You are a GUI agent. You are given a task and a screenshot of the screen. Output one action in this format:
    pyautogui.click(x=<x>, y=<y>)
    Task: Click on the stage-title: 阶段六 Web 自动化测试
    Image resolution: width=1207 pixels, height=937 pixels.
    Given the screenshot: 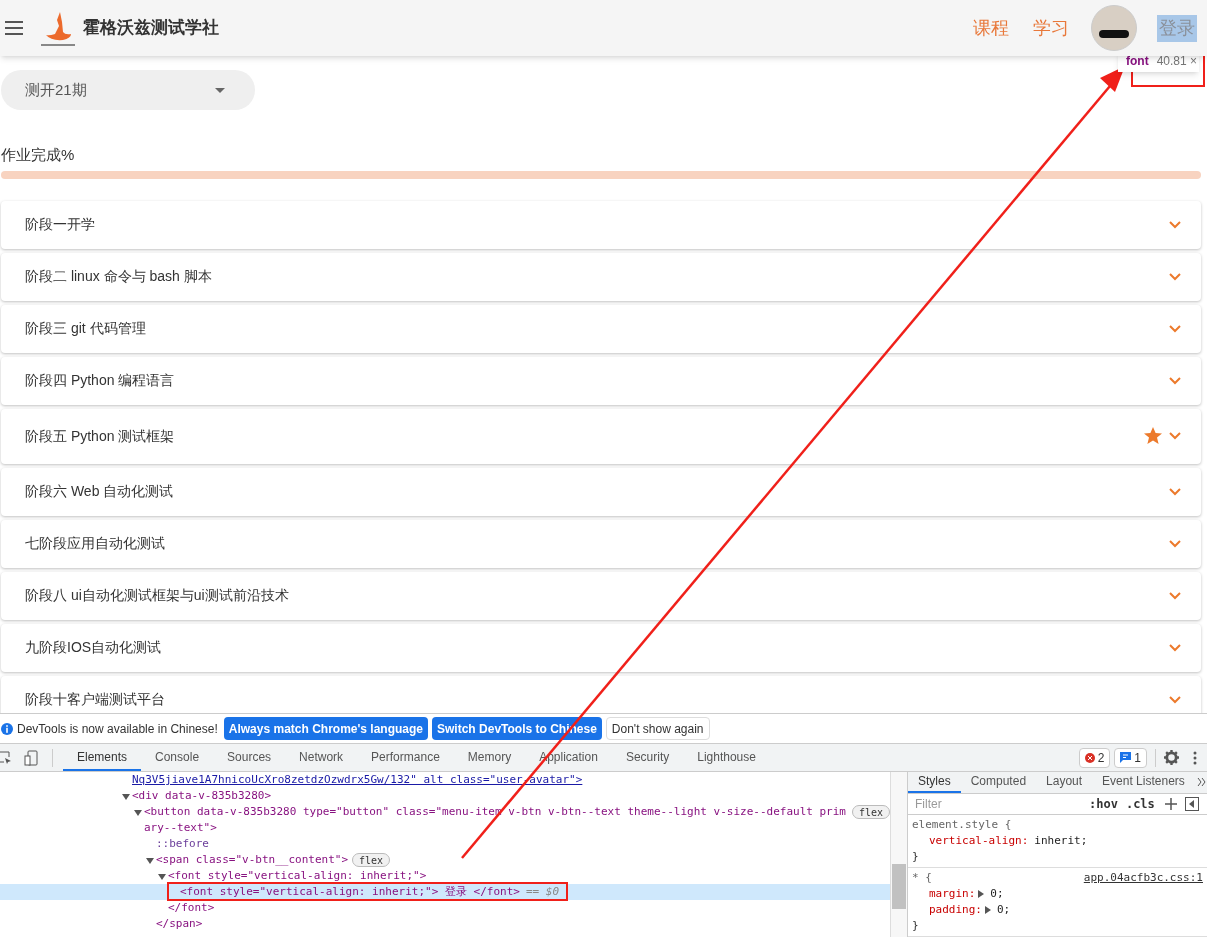 What is the action you would take?
    pyautogui.click(x=99, y=491)
    